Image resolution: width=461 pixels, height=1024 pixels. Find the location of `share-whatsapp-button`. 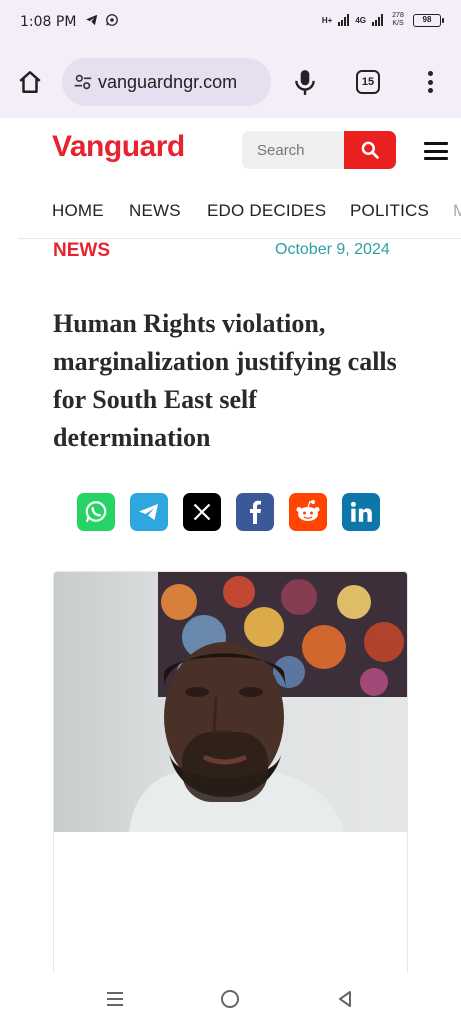

share-whatsapp-button is located at coordinates (96, 512).